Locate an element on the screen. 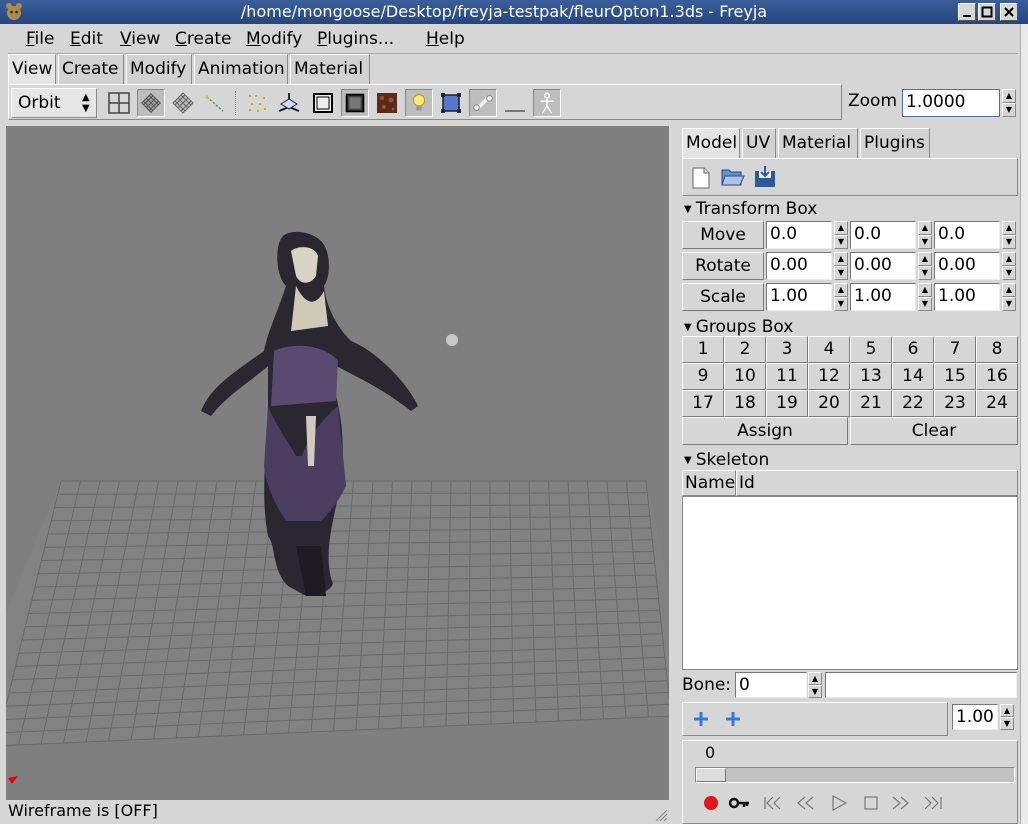  zoom-down-button: ▼ is located at coordinates (1009, 110).